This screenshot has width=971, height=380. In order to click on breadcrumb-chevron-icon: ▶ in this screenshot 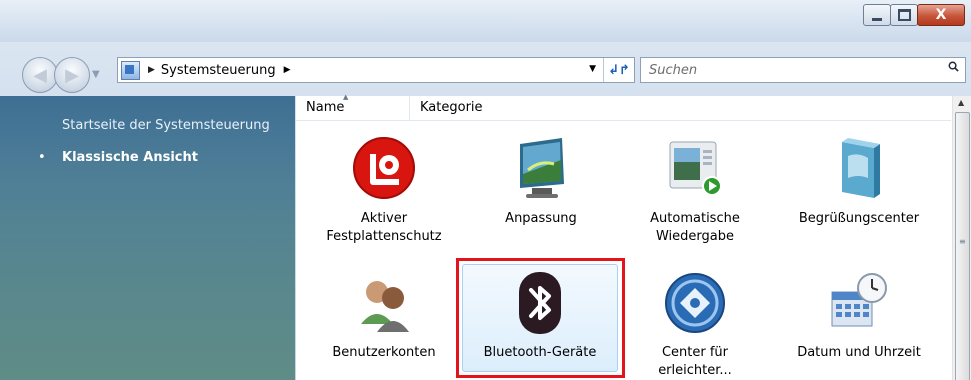, I will do `click(287, 70)`.